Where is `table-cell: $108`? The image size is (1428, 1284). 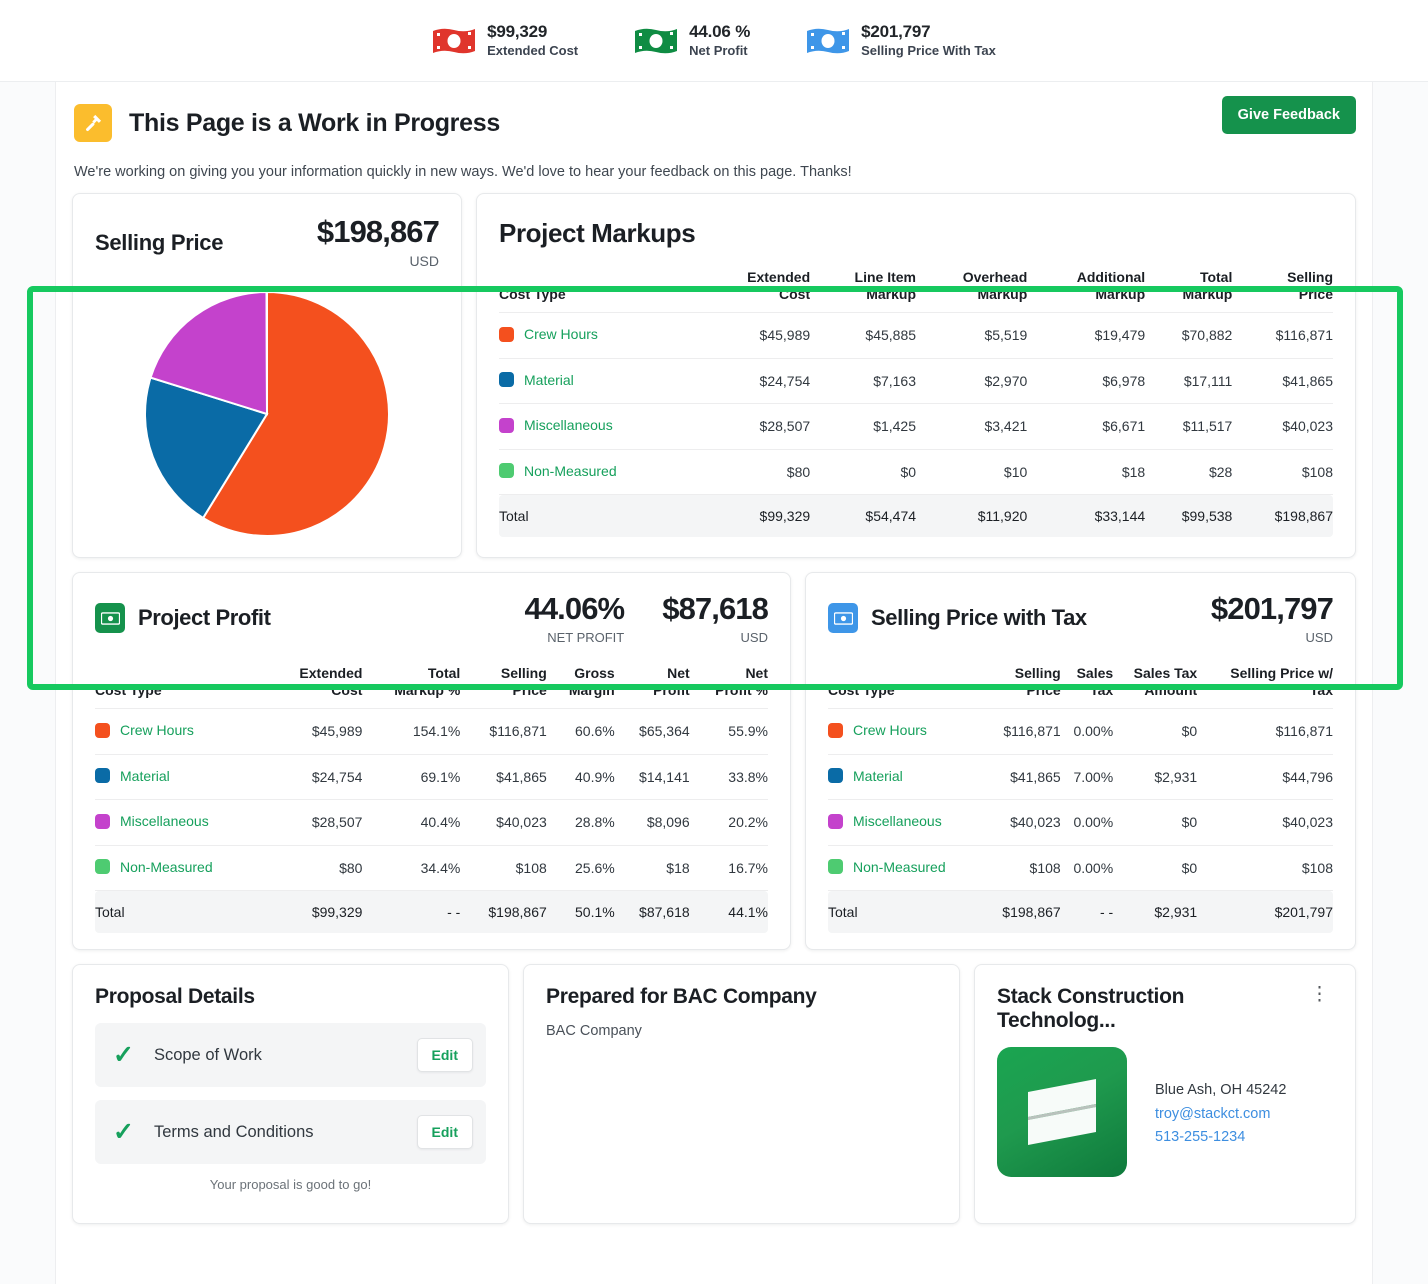
table-cell: $108 is located at coordinates (1265, 867).